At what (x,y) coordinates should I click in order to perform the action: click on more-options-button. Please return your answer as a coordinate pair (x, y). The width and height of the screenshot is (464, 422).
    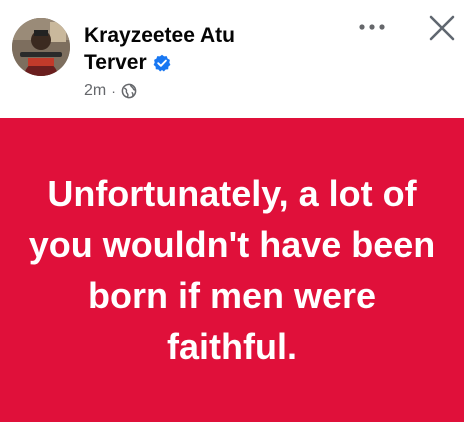
    Looking at the image, I should click on (372, 27).